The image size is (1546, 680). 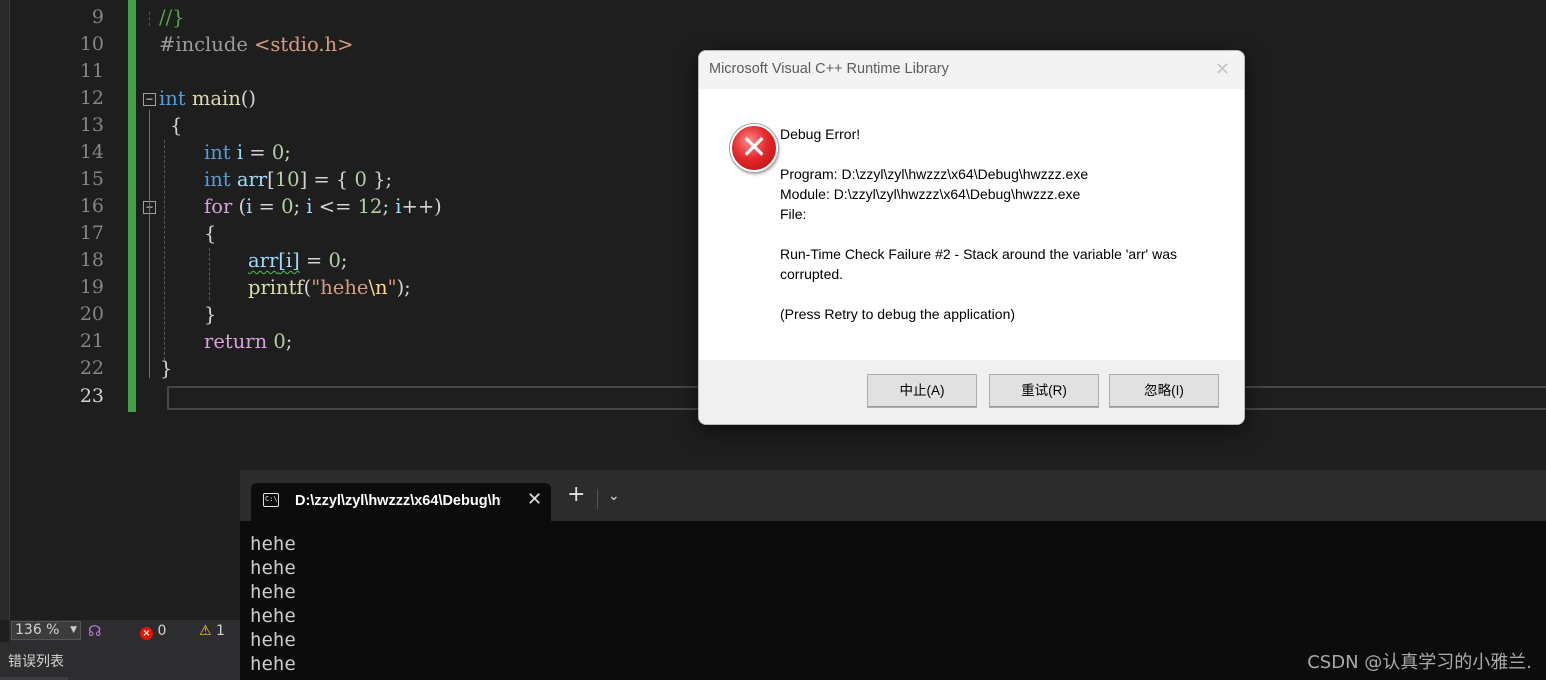 What do you see at coordinates (132, 206) in the screenshot?
I see `change-tracking-bar` at bounding box center [132, 206].